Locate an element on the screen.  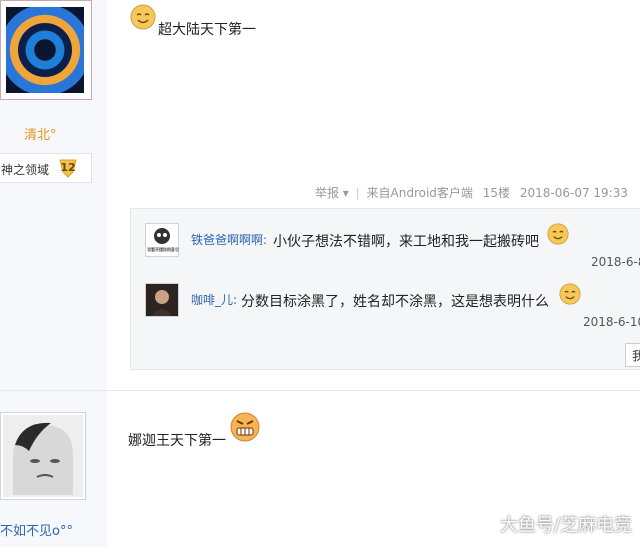
reply-username: 铁爸爸啊啊啊: is located at coordinates (229, 239).